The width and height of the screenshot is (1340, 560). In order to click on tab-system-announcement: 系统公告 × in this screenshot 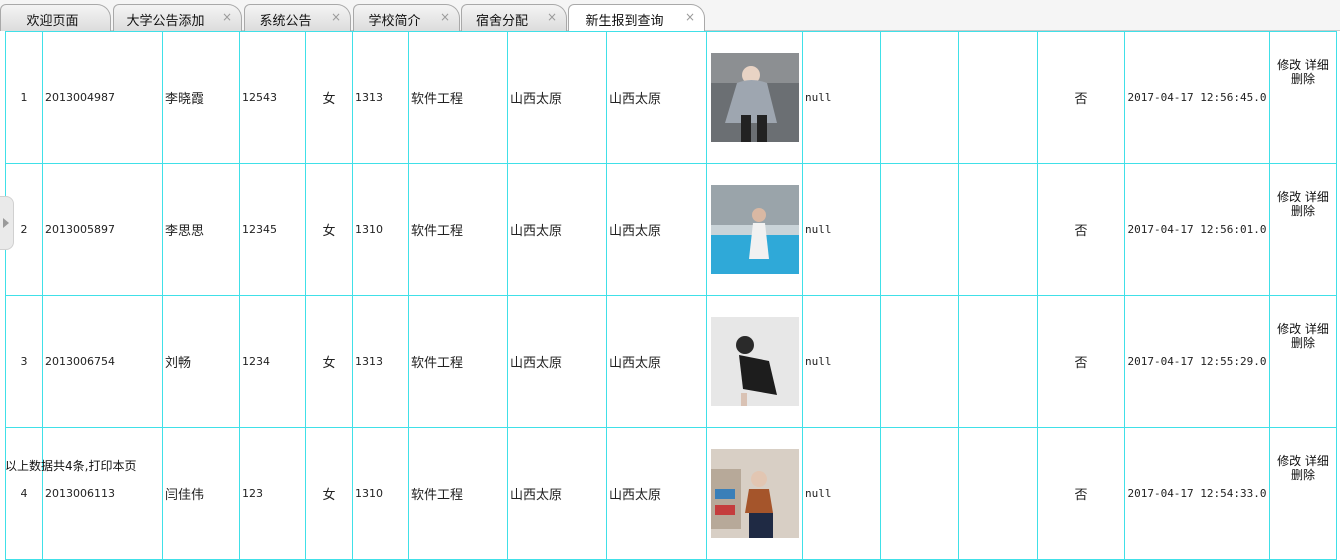, I will do `click(297, 17)`.